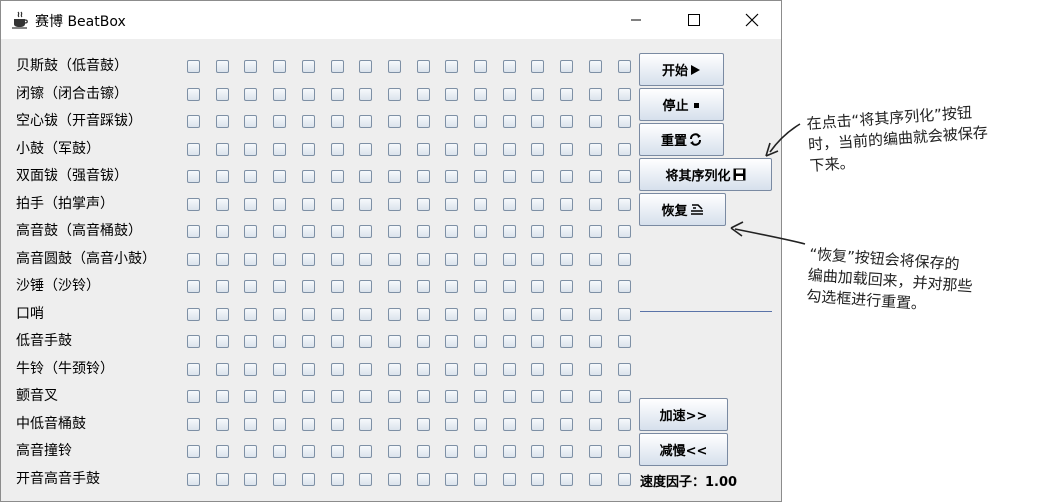 The width and height of the screenshot is (1060, 504). Describe the element at coordinates (783, 140) in the screenshot. I see `save-annotation-arrow` at that location.